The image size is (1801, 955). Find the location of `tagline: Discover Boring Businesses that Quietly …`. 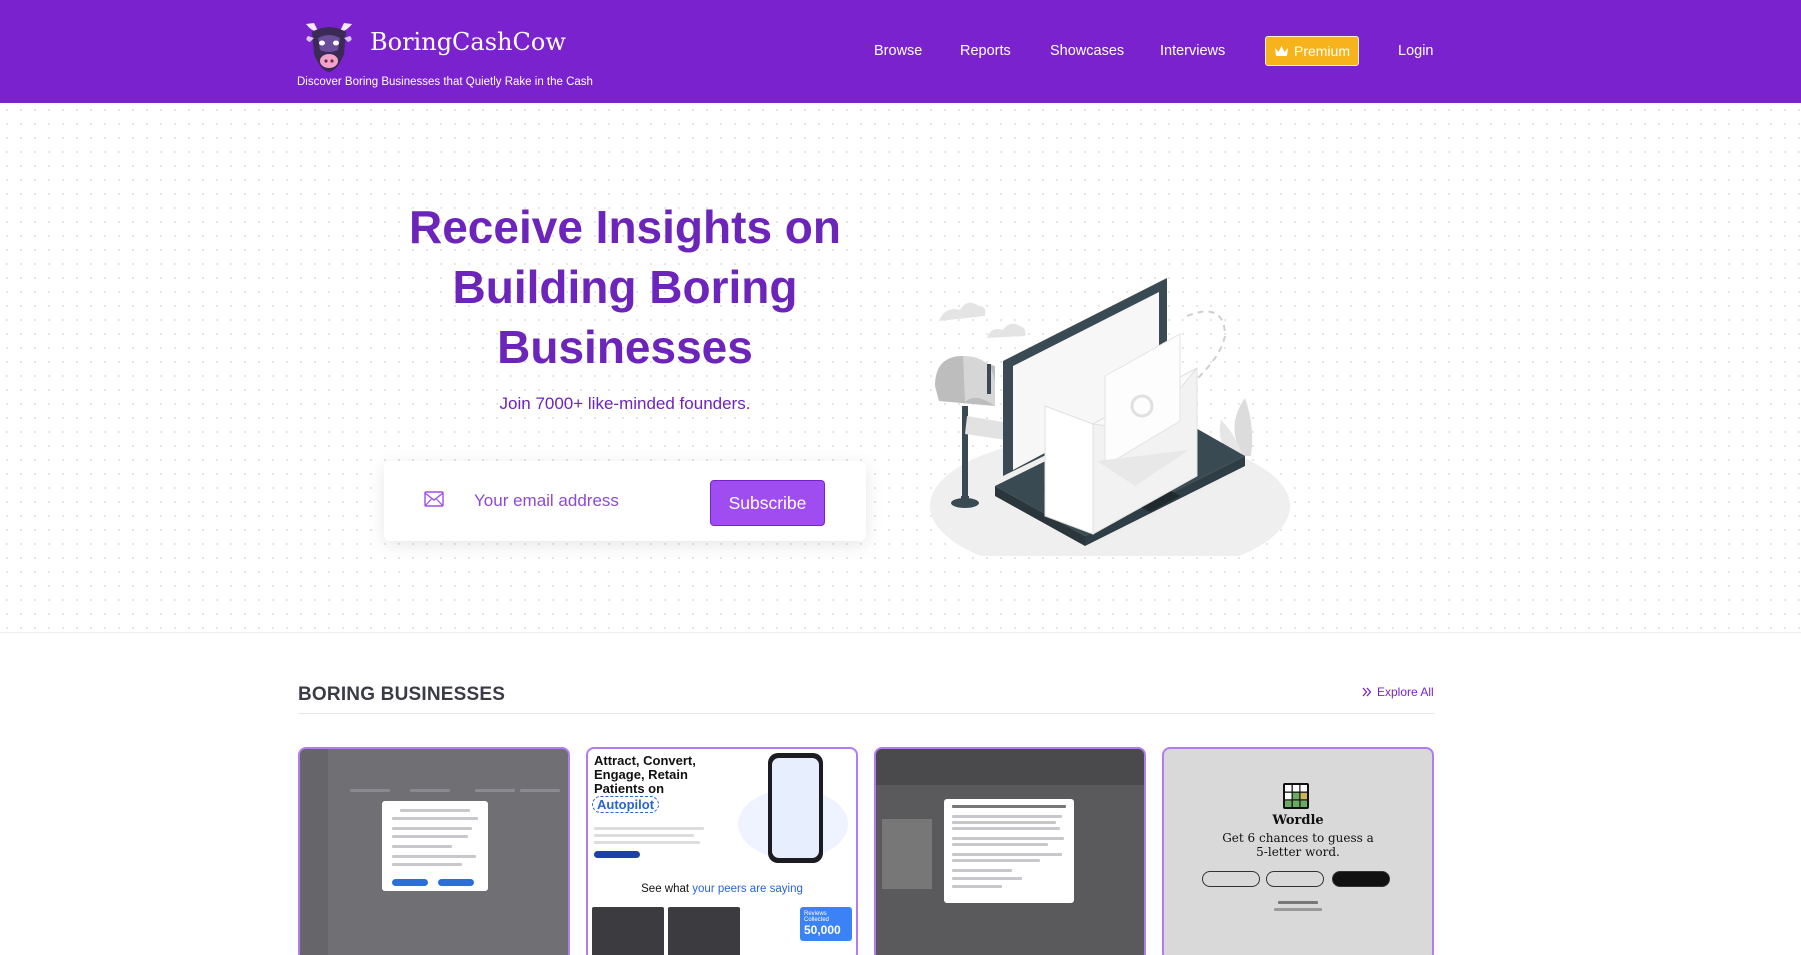

tagline: Discover Boring Businesses that Quietly … is located at coordinates (445, 82).